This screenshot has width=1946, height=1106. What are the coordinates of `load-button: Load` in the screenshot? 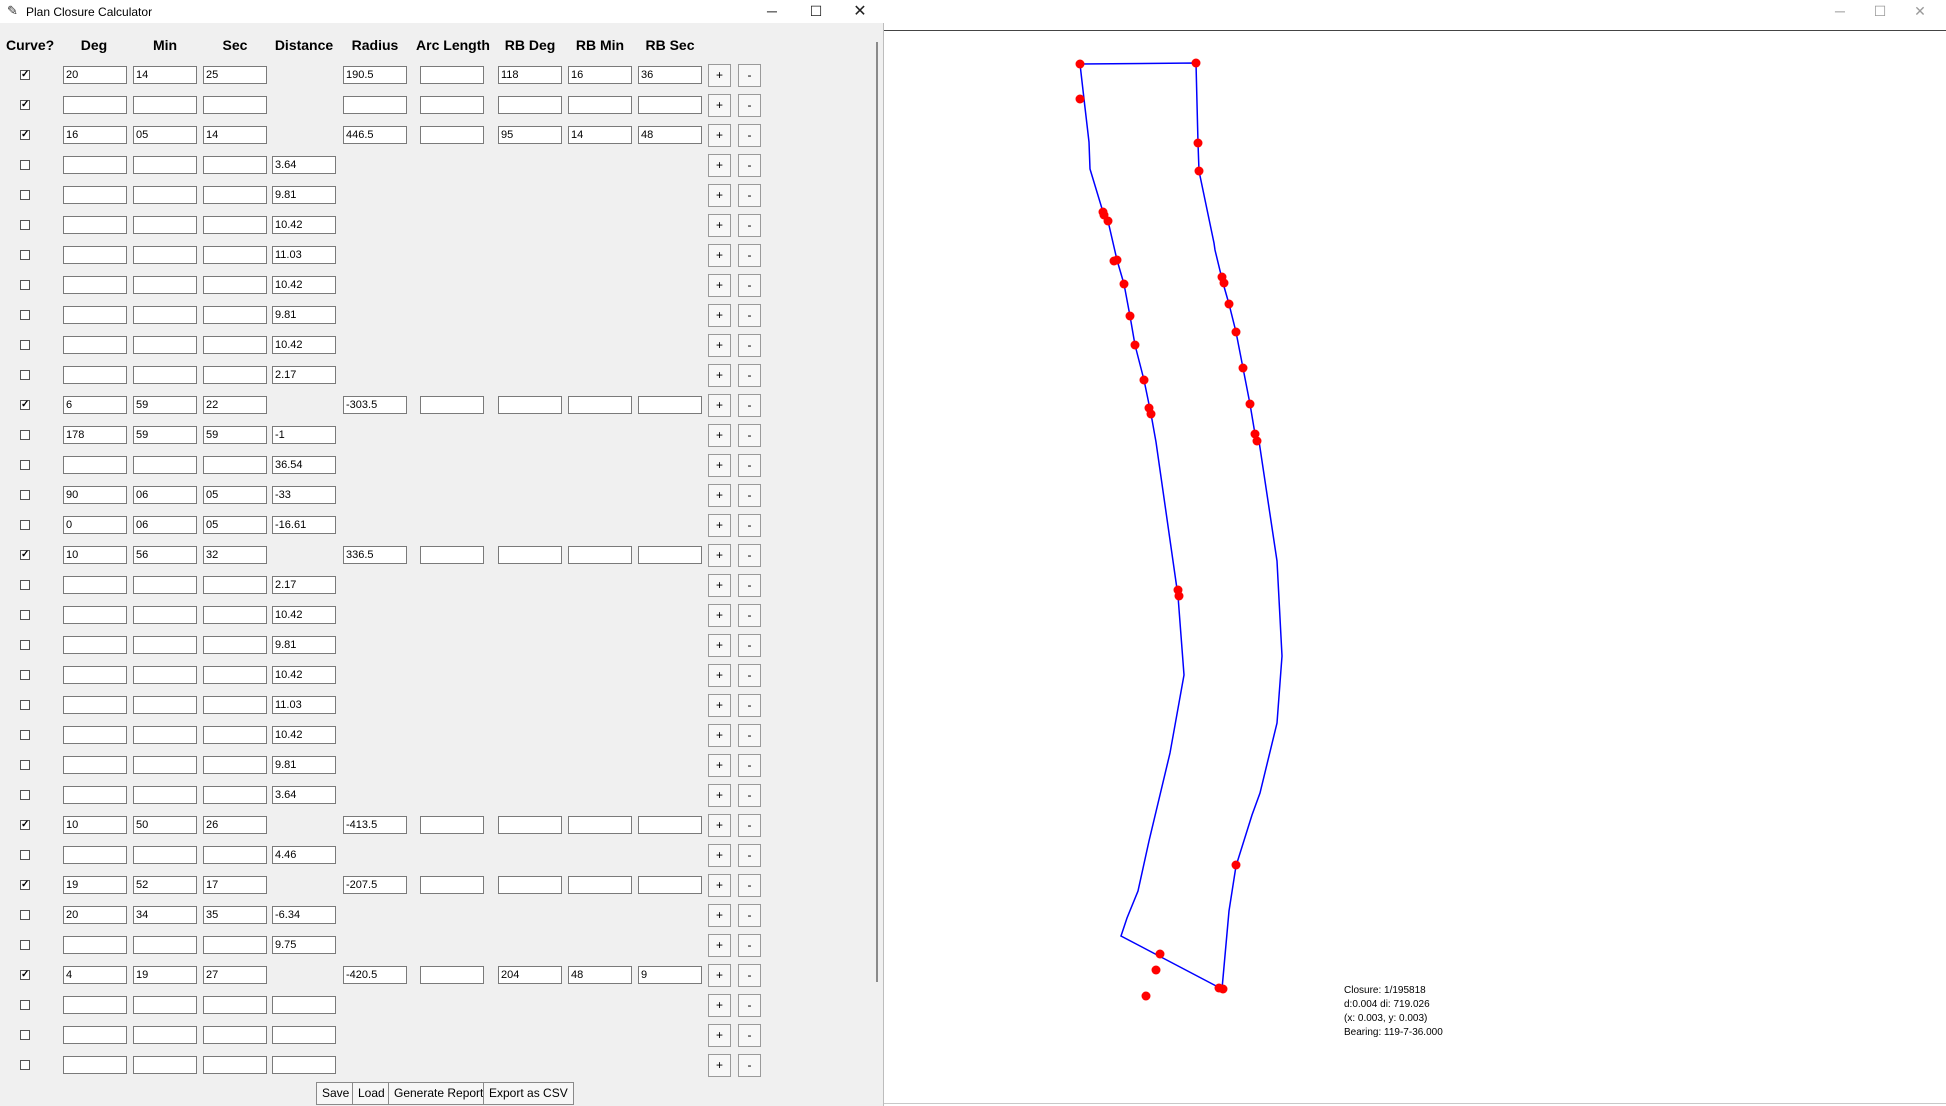 It's located at (371, 1093).